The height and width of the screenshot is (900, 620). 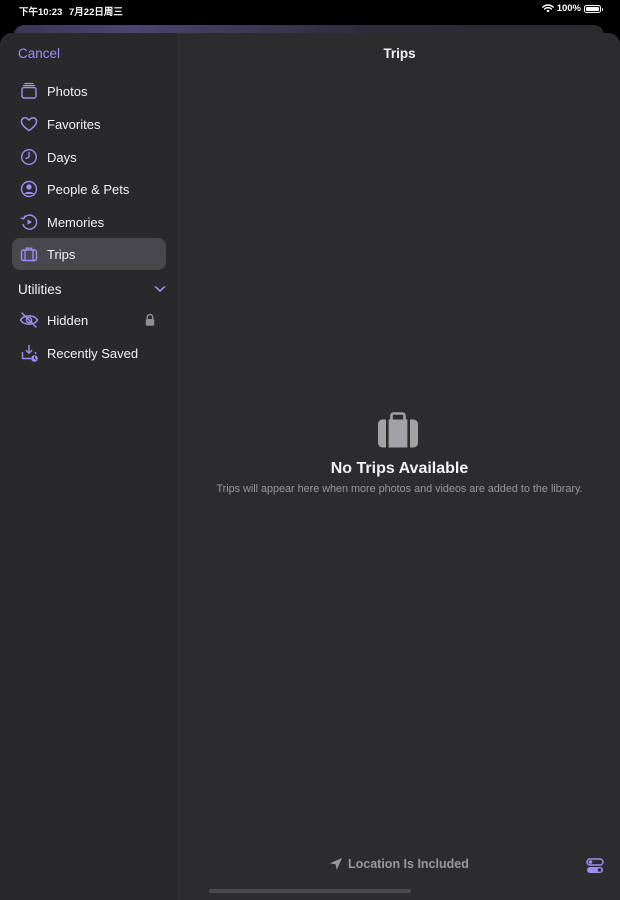 What do you see at coordinates (310, 891) in the screenshot?
I see `home-indicator` at bounding box center [310, 891].